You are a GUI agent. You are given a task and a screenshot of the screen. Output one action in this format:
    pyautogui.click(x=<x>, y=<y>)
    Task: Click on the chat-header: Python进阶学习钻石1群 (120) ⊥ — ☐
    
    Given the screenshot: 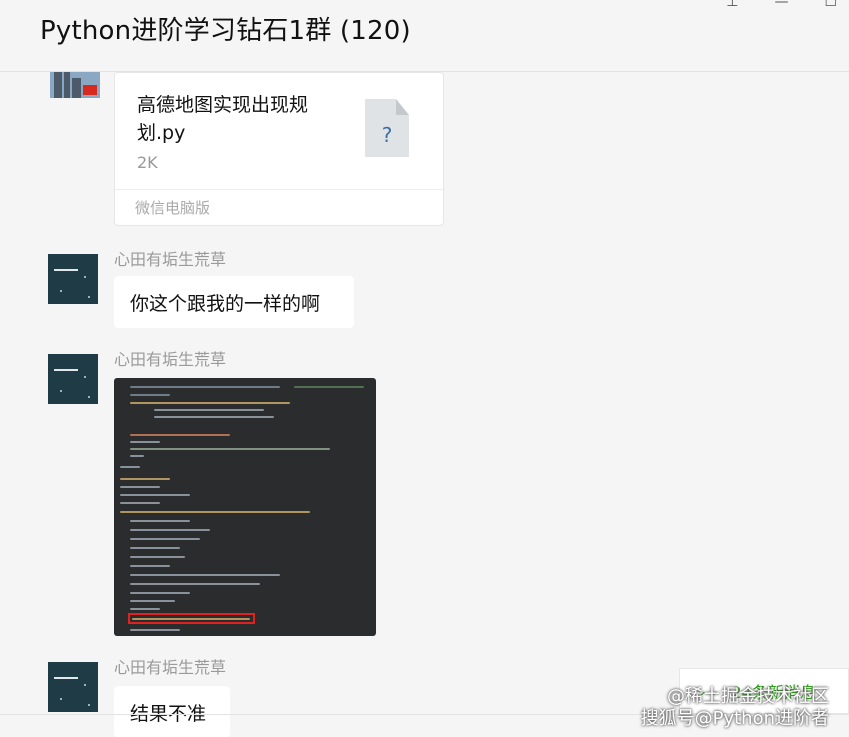 What is the action you would take?
    pyautogui.click(x=424, y=36)
    